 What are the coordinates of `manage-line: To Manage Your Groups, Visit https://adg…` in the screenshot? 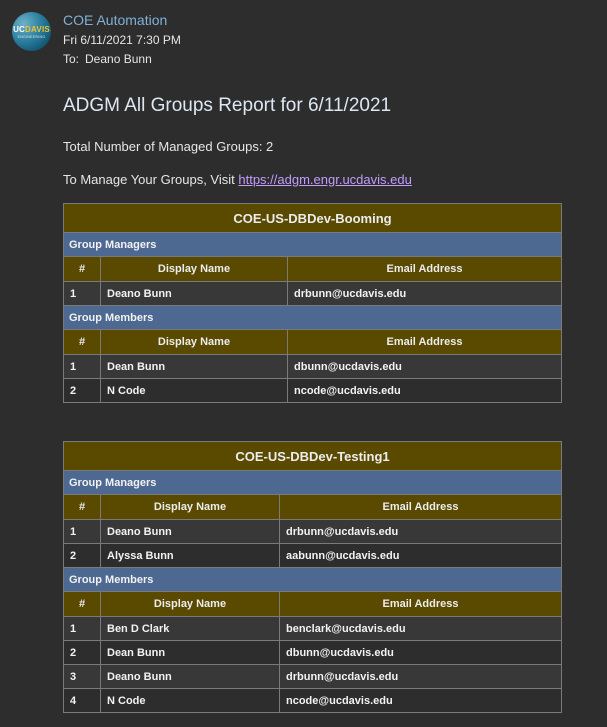 It's located at (313, 179).